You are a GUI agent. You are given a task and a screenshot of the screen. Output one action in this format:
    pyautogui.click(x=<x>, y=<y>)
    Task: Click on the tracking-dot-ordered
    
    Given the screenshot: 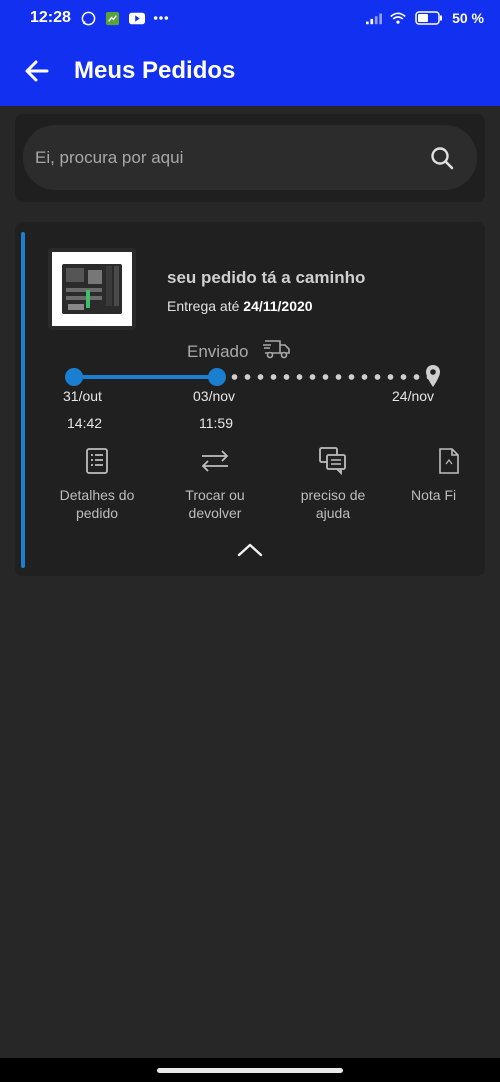 What is the action you would take?
    pyautogui.click(x=74, y=377)
    